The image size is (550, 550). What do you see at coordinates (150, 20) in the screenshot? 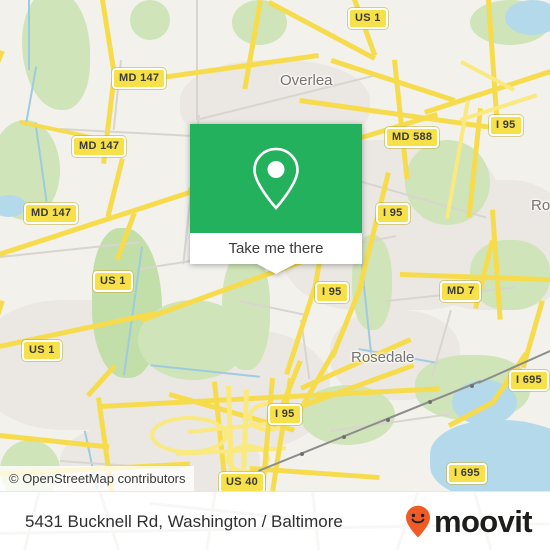
I see `park-area` at bounding box center [150, 20].